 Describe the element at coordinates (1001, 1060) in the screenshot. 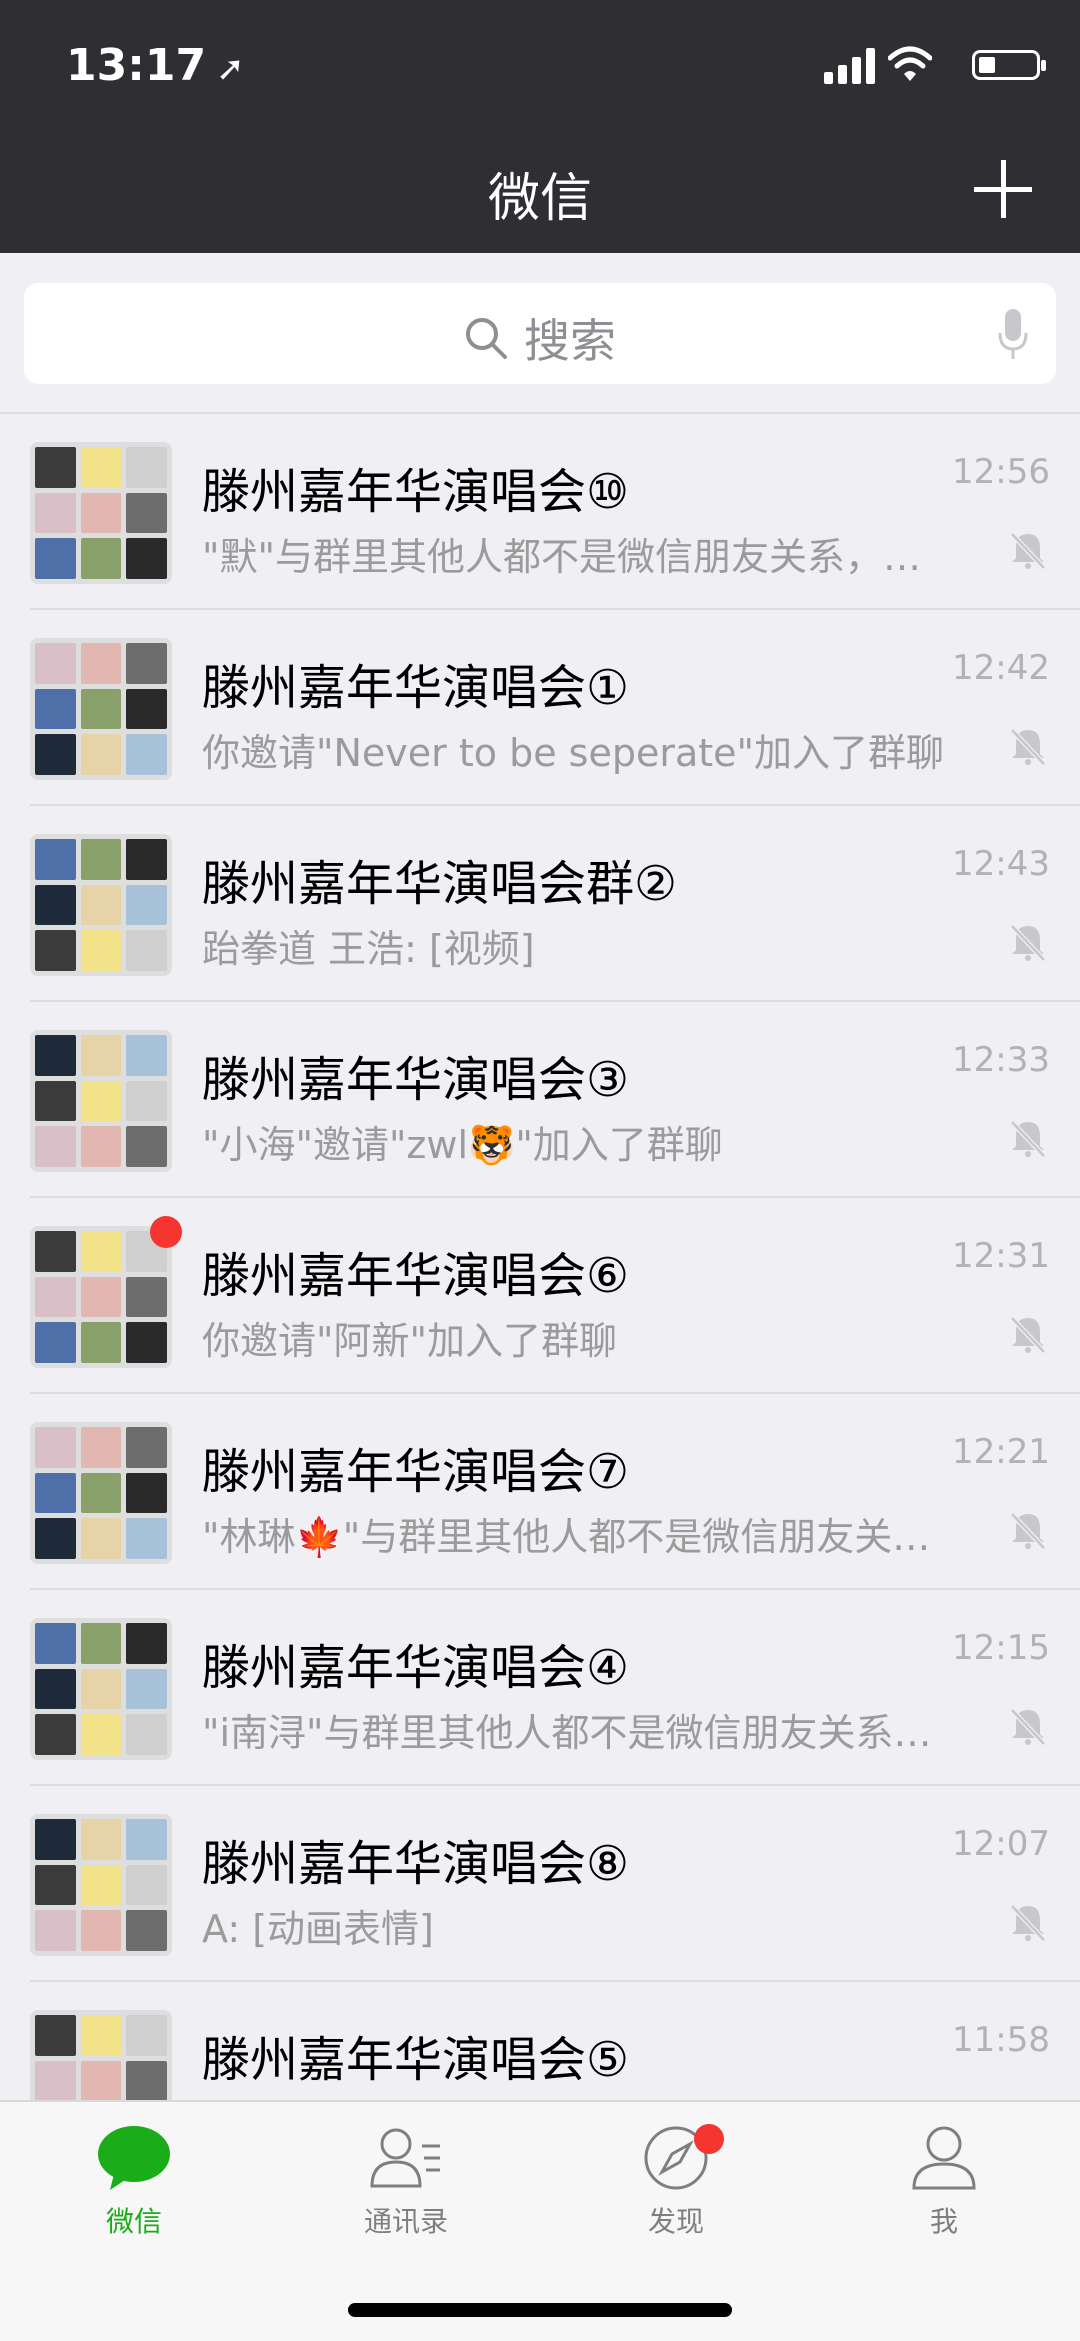

I see `chat-time: 12:33` at that location.